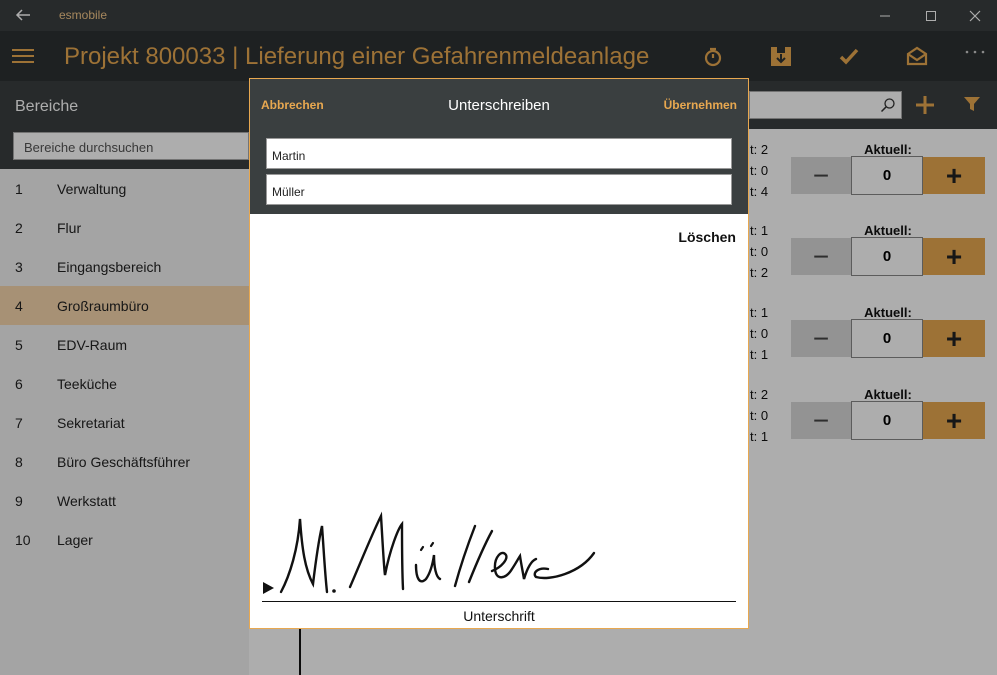 The image size is (997, 675). What do you see at coordinates (268, 588) in the screenshot?
I see `signature-start-marker-icon` at bounding box center [268, 588].